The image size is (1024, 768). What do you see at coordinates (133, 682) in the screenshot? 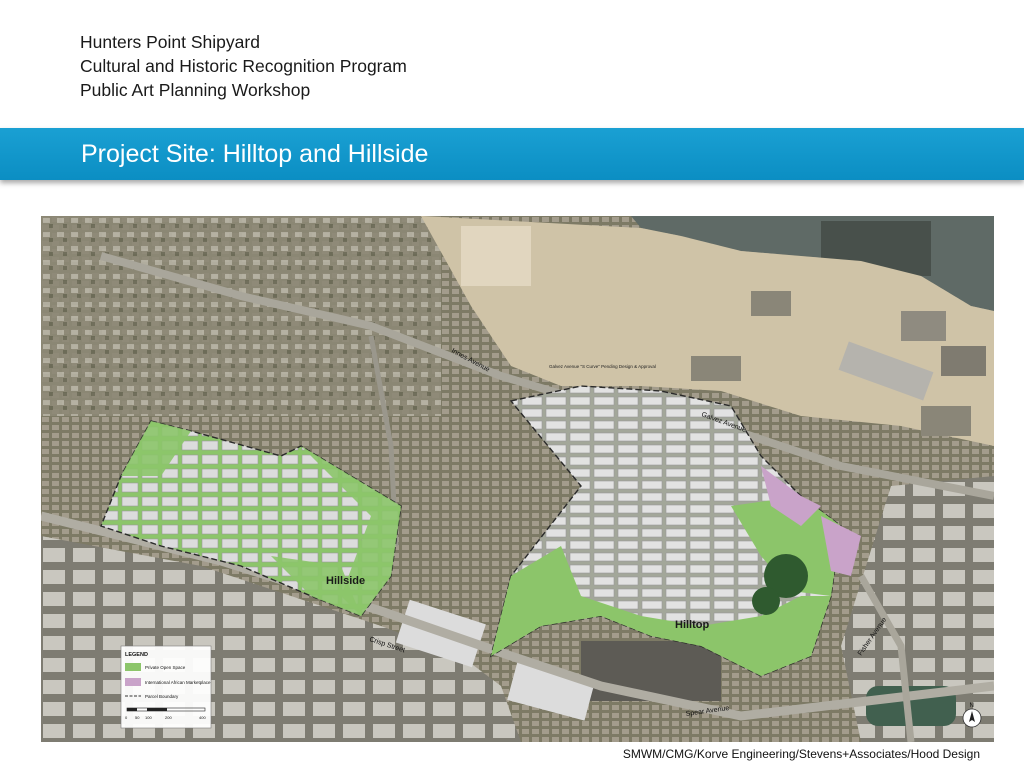
I see `legend-swatch-marketplace` at bounding box center [133, 682].